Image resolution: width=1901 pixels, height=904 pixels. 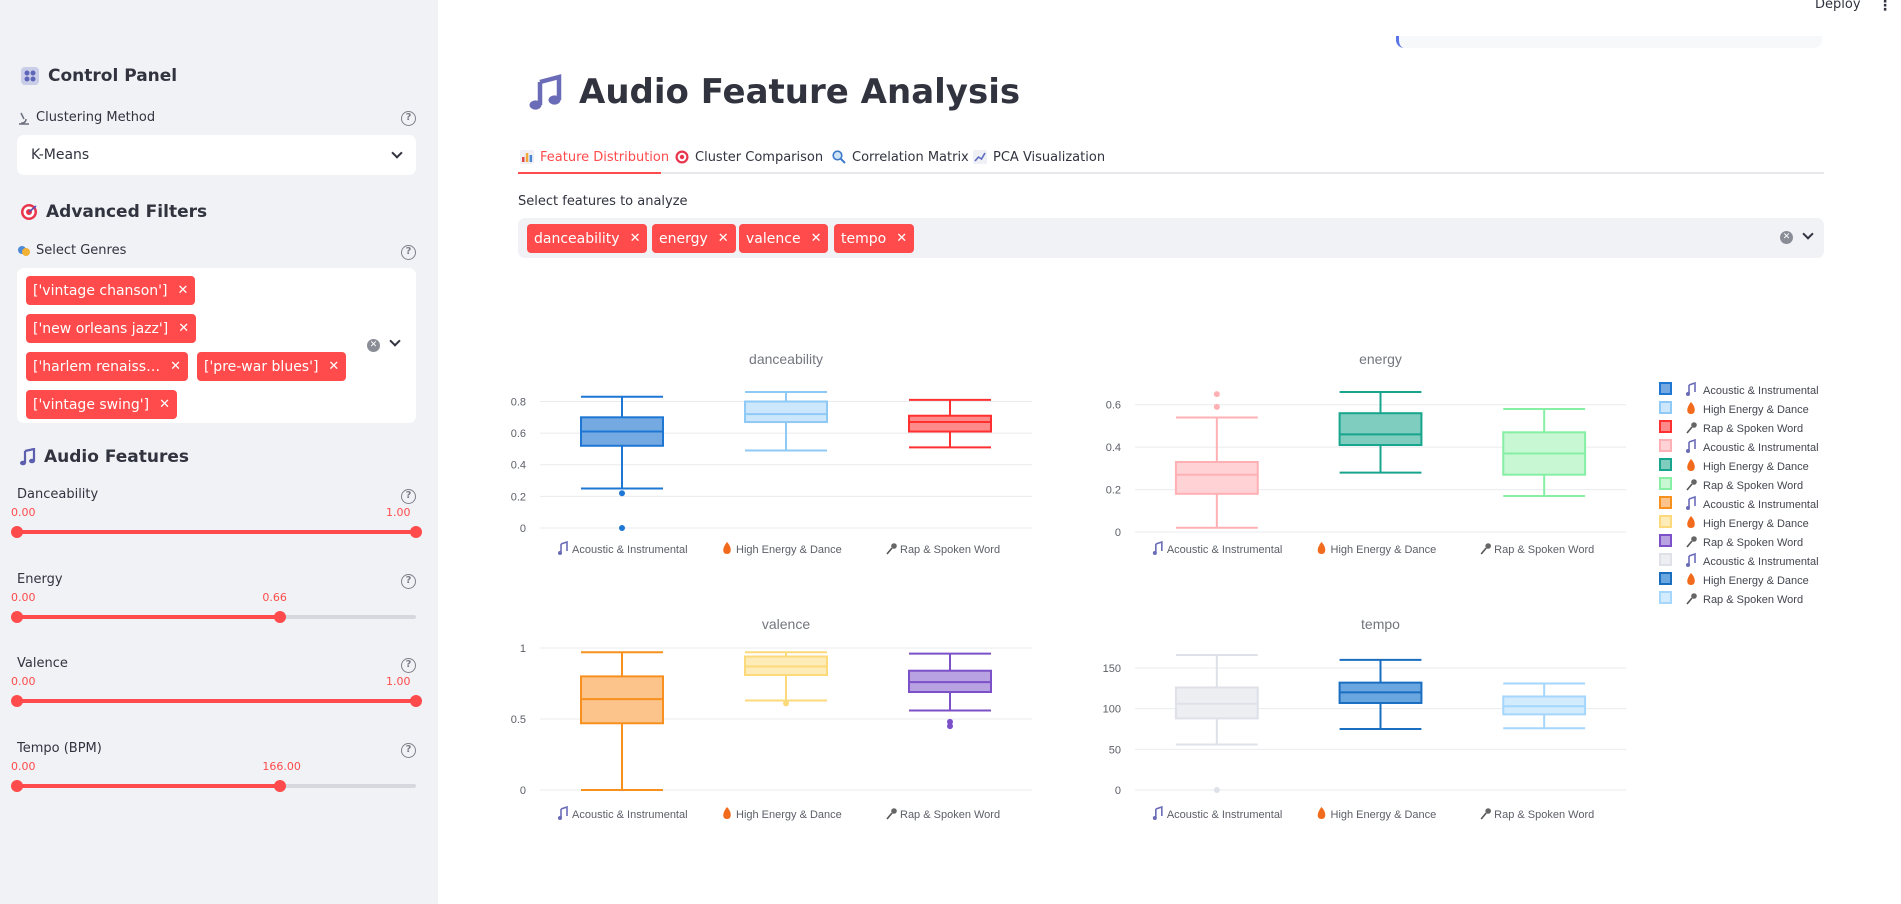 What do you see at coordinates (784, 238) in the screenshot?
I see `feature-tag: valence ✕` at bounding box center [784, 238].